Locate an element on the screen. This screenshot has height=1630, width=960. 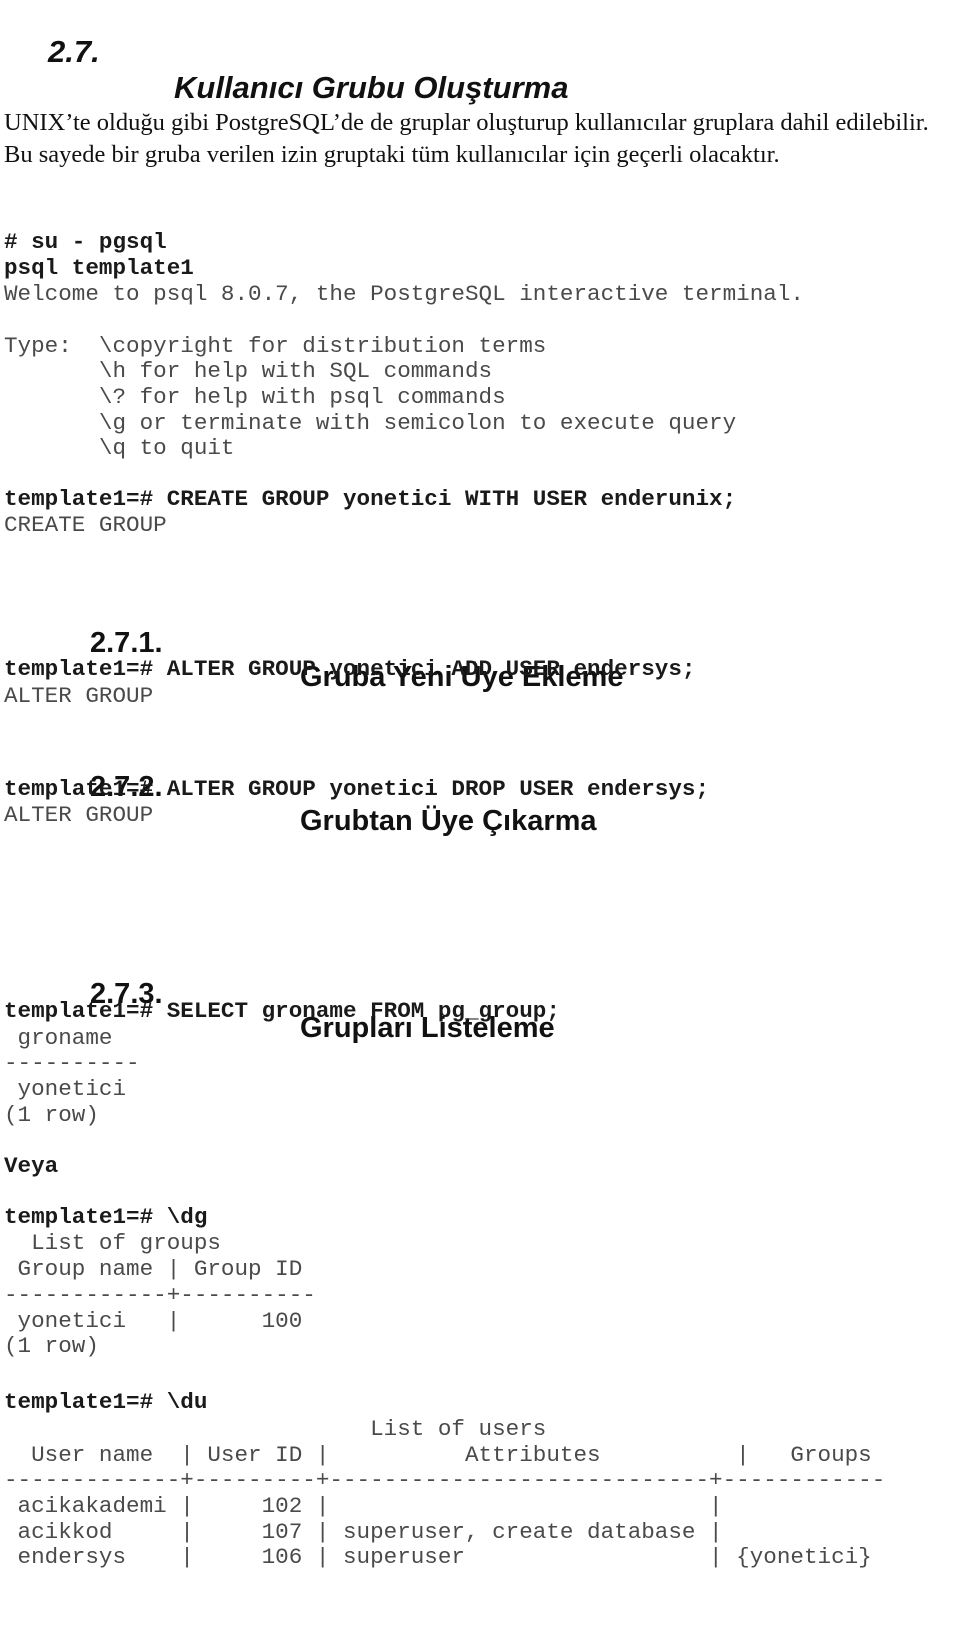
create-group-output: CREATE GROUP is located at coordinates (85, 525).